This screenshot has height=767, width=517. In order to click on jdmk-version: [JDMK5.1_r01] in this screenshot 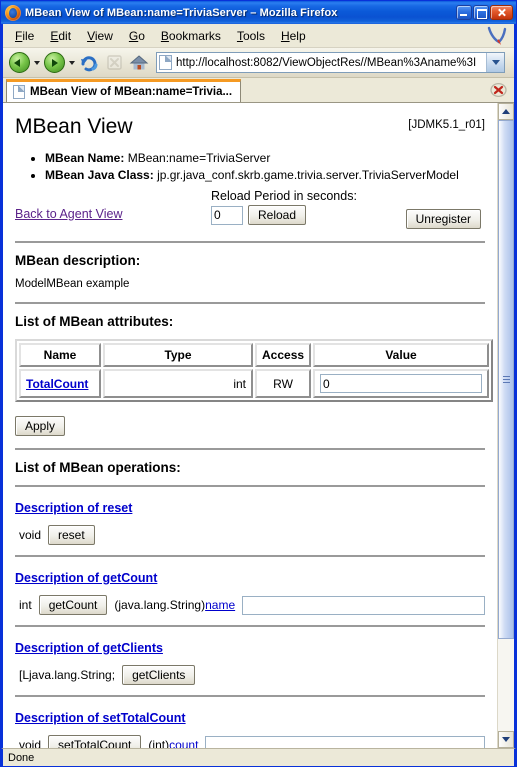, I will do `click(446, 125)`.